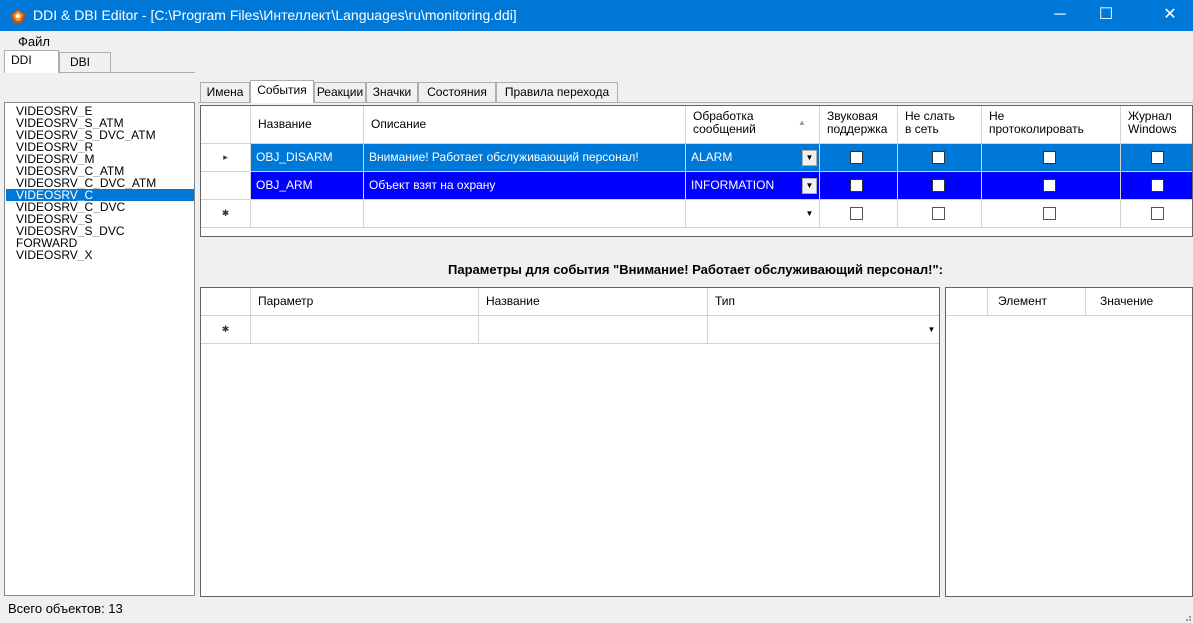  Describe the element at coordinates (226, 158) in the screenshot. I see `current-row-marker: ▸` at that location.